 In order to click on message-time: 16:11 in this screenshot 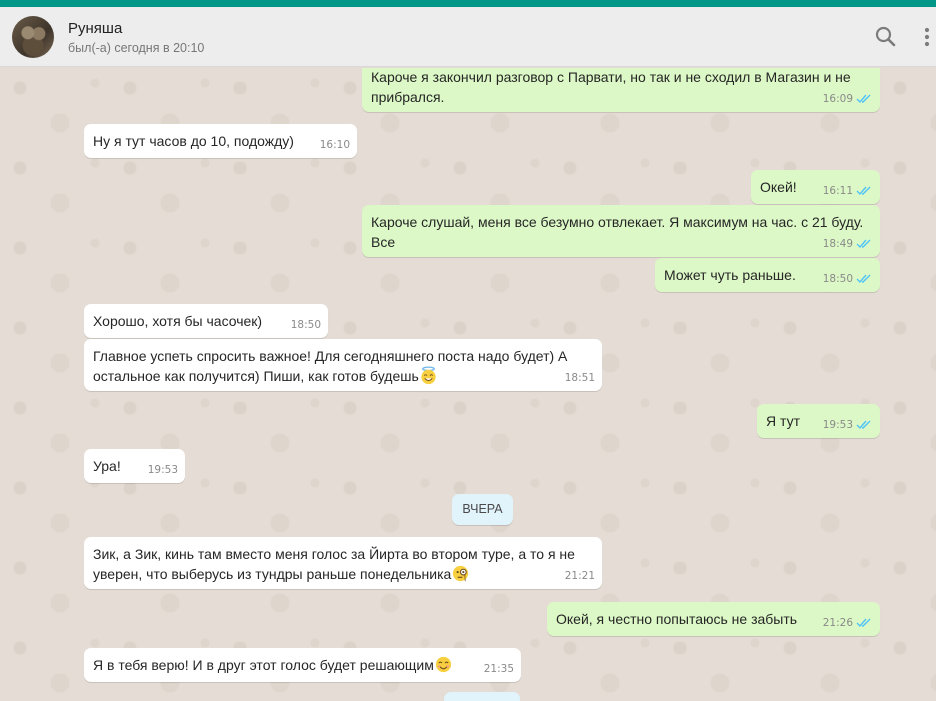, I will do `click(847, 191)`.